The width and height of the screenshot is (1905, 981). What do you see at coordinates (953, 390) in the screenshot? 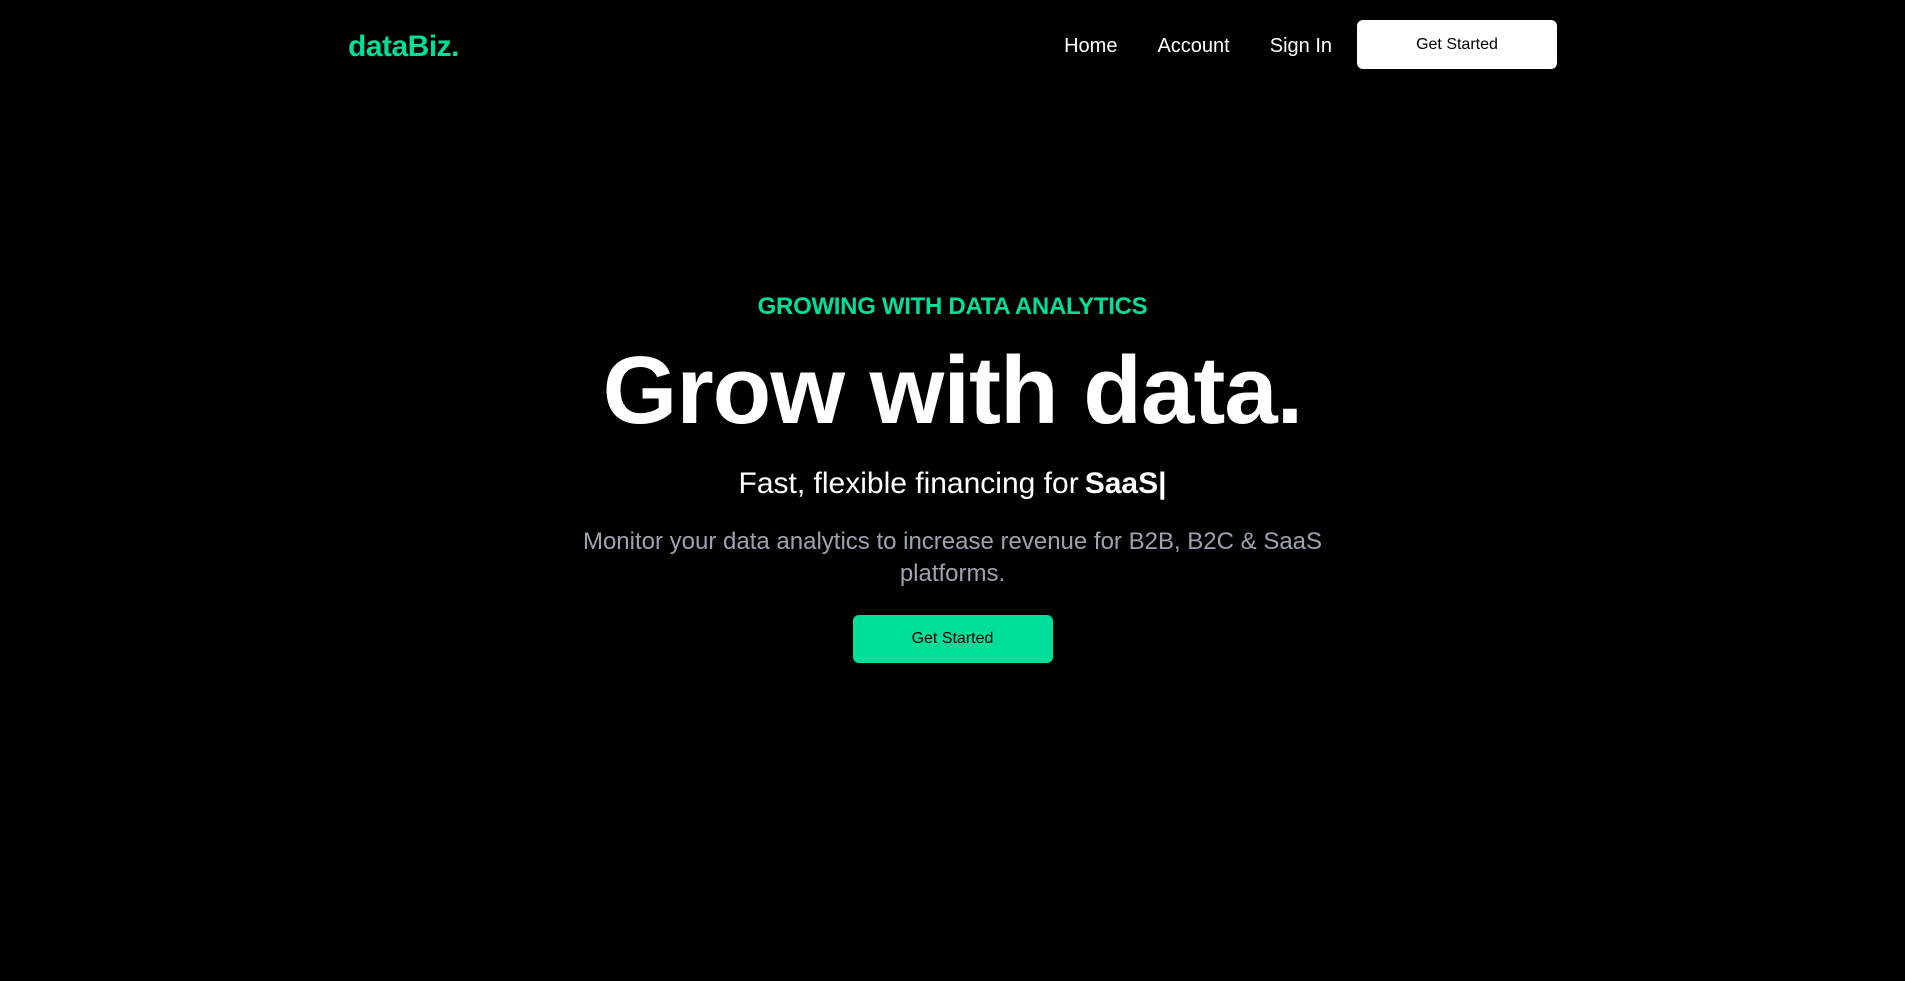
I see `hero-headline: Grow with data.` at bounding box center [953, 390].